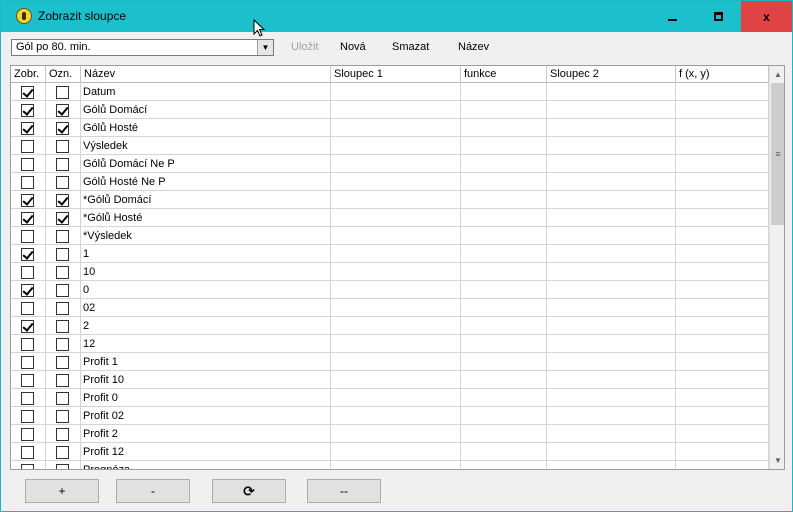 This screenshot has height=512, width=793. I want to click on name-cell: 1, so click(206, 254).